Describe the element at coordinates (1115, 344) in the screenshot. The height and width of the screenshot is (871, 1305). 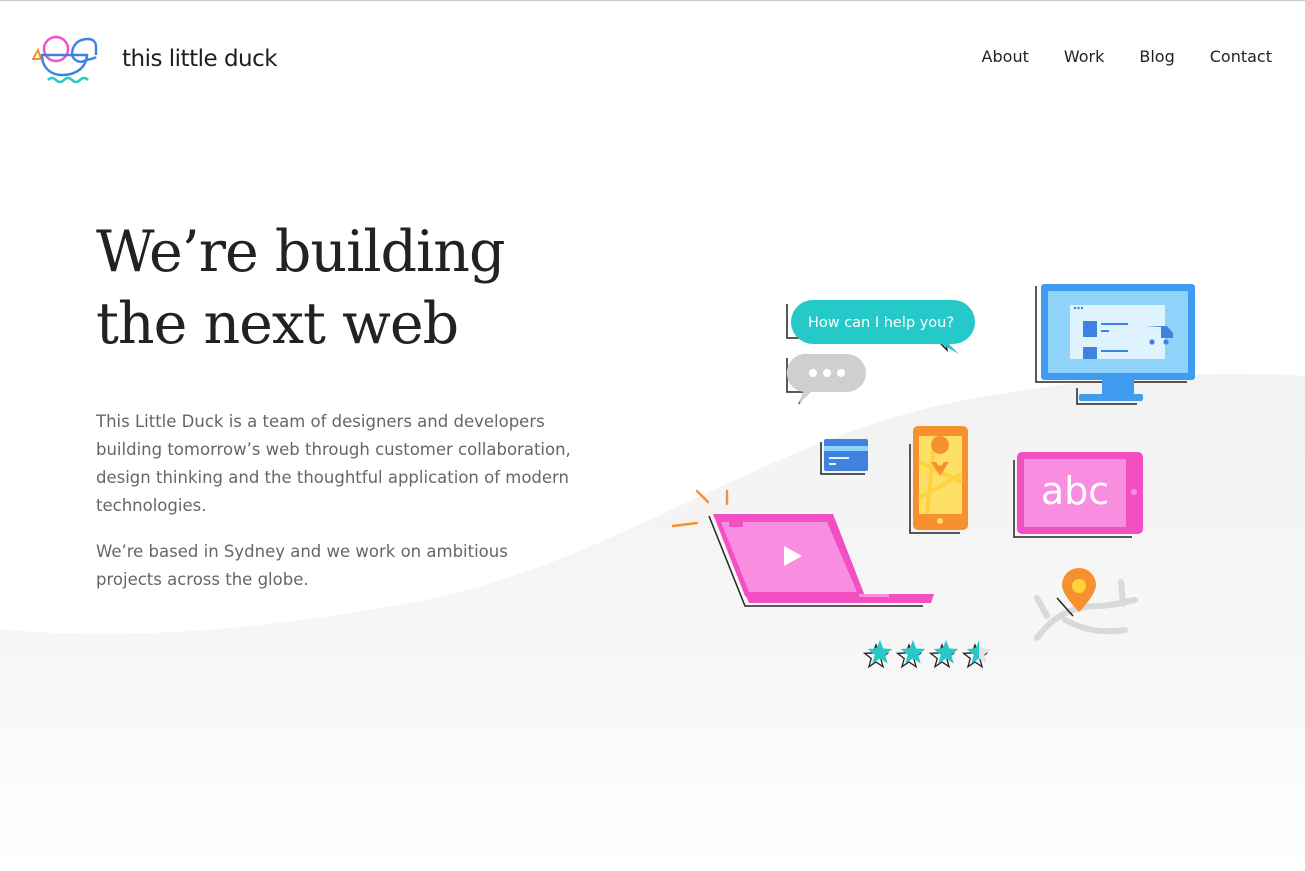
I see `monitor-icon` at that location.